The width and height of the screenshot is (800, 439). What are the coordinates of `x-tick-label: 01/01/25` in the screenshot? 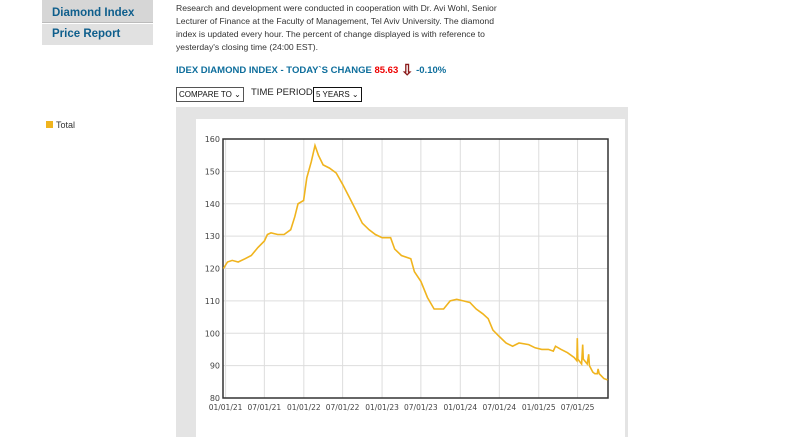 It's located at (539, 407).